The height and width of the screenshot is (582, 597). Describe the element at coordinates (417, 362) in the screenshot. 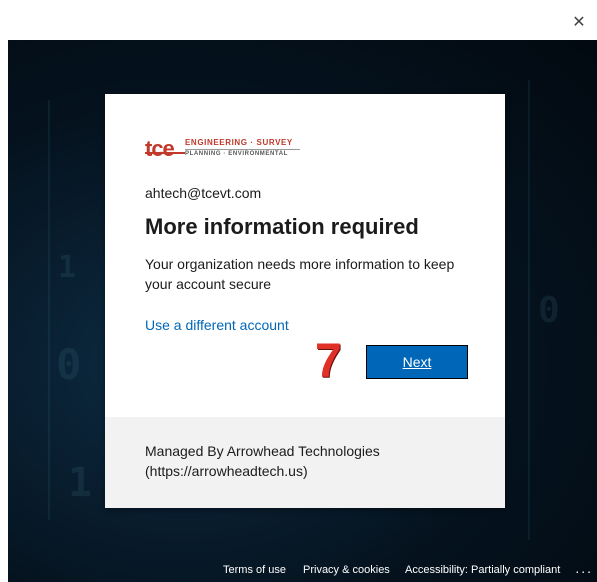

I see `next-button: Next` at that location.